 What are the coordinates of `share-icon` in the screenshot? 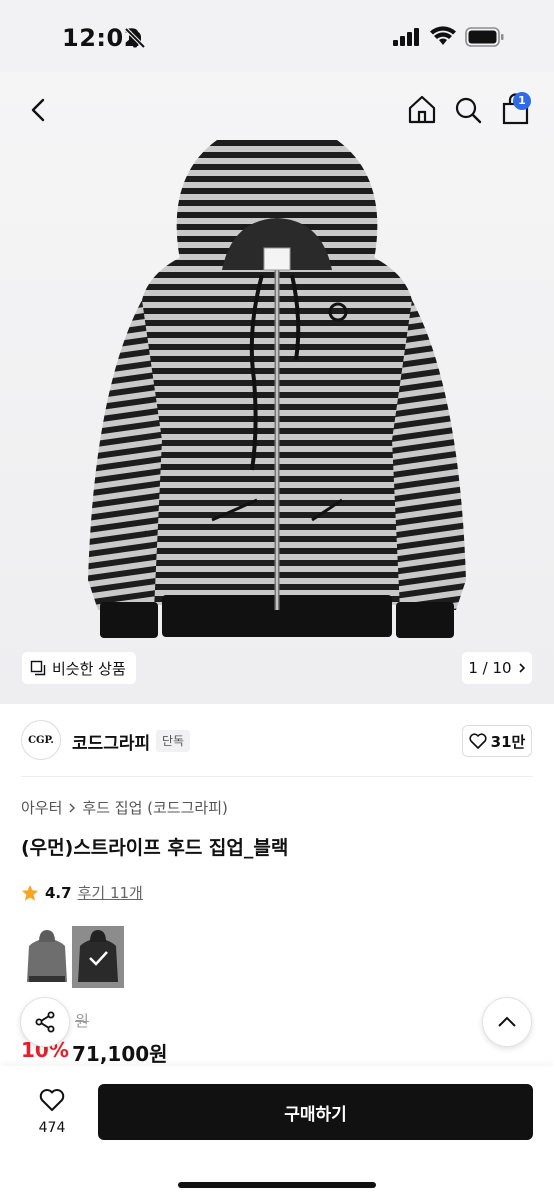 It's located at (45, 1022).